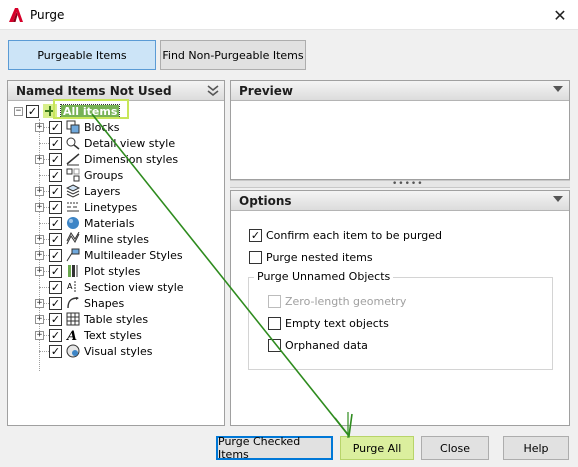 The image size is (578, 467). I want to click on empty-text-option: Empty text objects, so click(328, 323).